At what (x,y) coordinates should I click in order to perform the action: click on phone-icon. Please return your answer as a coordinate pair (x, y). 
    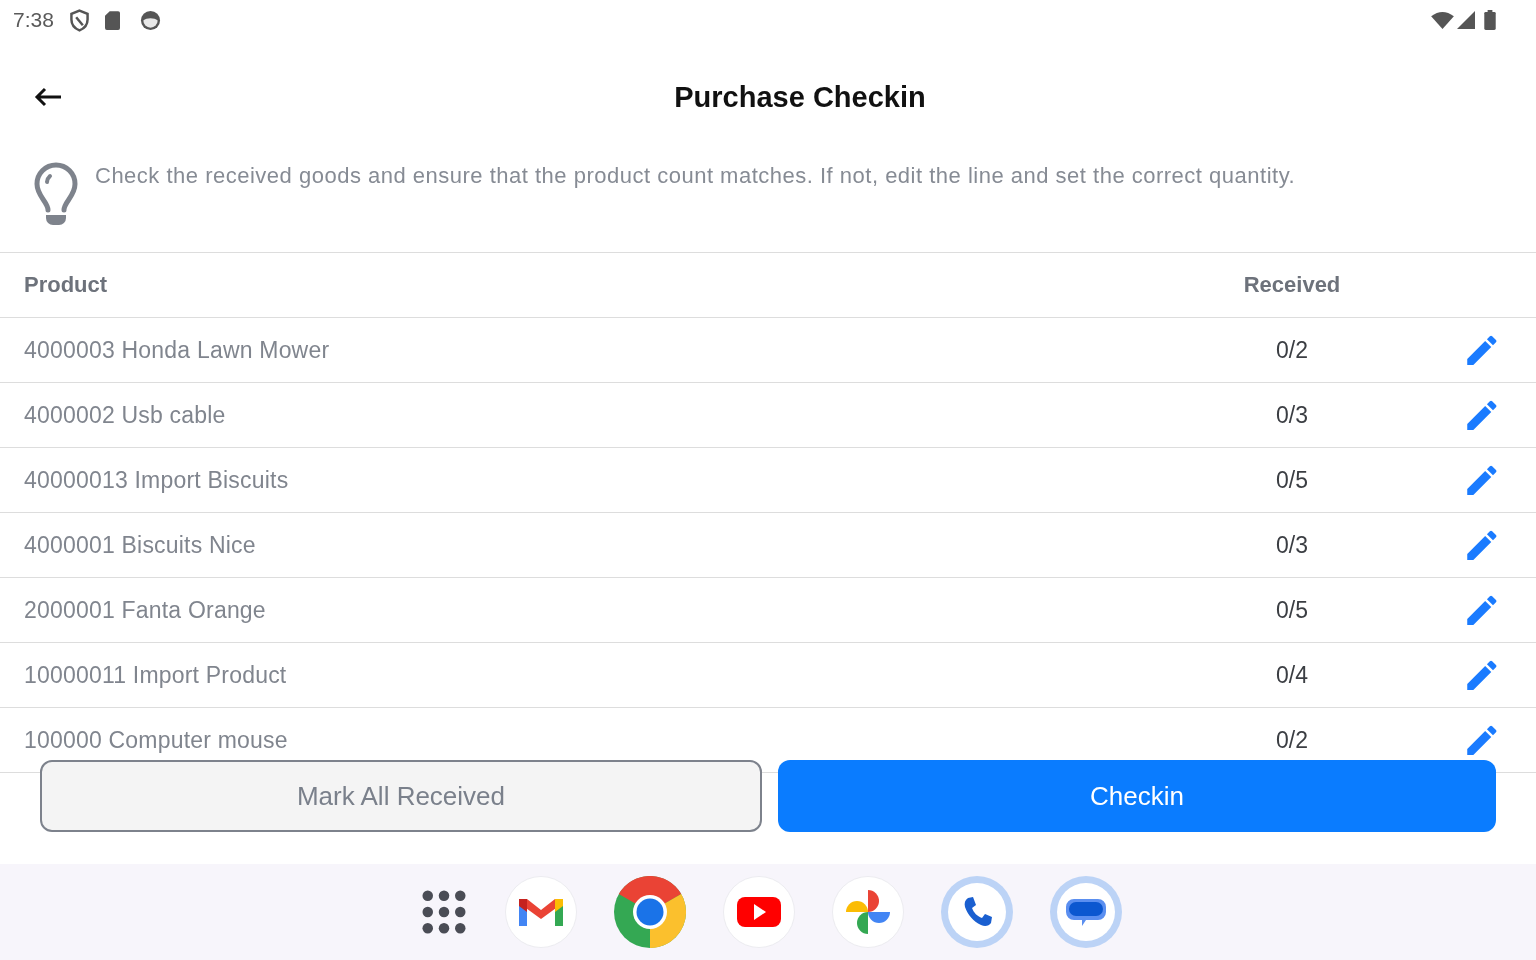
    Looking at the image, I should click on (977, 912).